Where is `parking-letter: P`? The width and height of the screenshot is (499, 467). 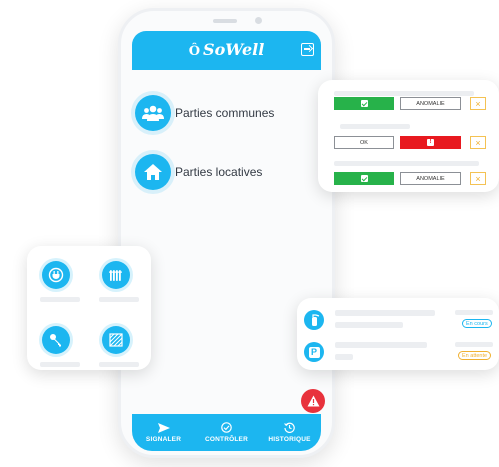
parking-letter: P is located at coordinates (314, 352).